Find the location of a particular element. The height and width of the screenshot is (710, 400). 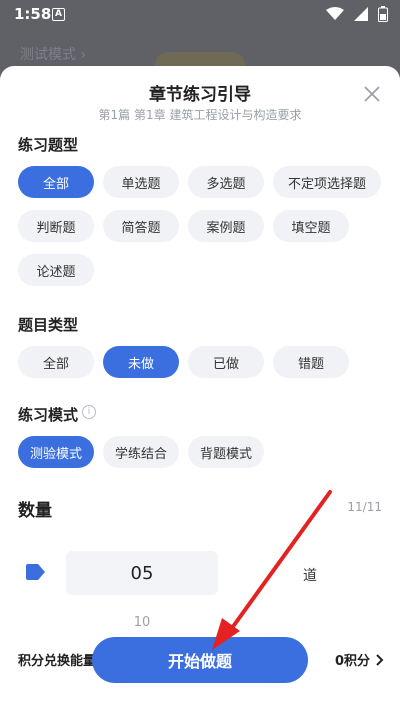

question-type-option: 不定项选择题 is located at coordinates (327, 182).